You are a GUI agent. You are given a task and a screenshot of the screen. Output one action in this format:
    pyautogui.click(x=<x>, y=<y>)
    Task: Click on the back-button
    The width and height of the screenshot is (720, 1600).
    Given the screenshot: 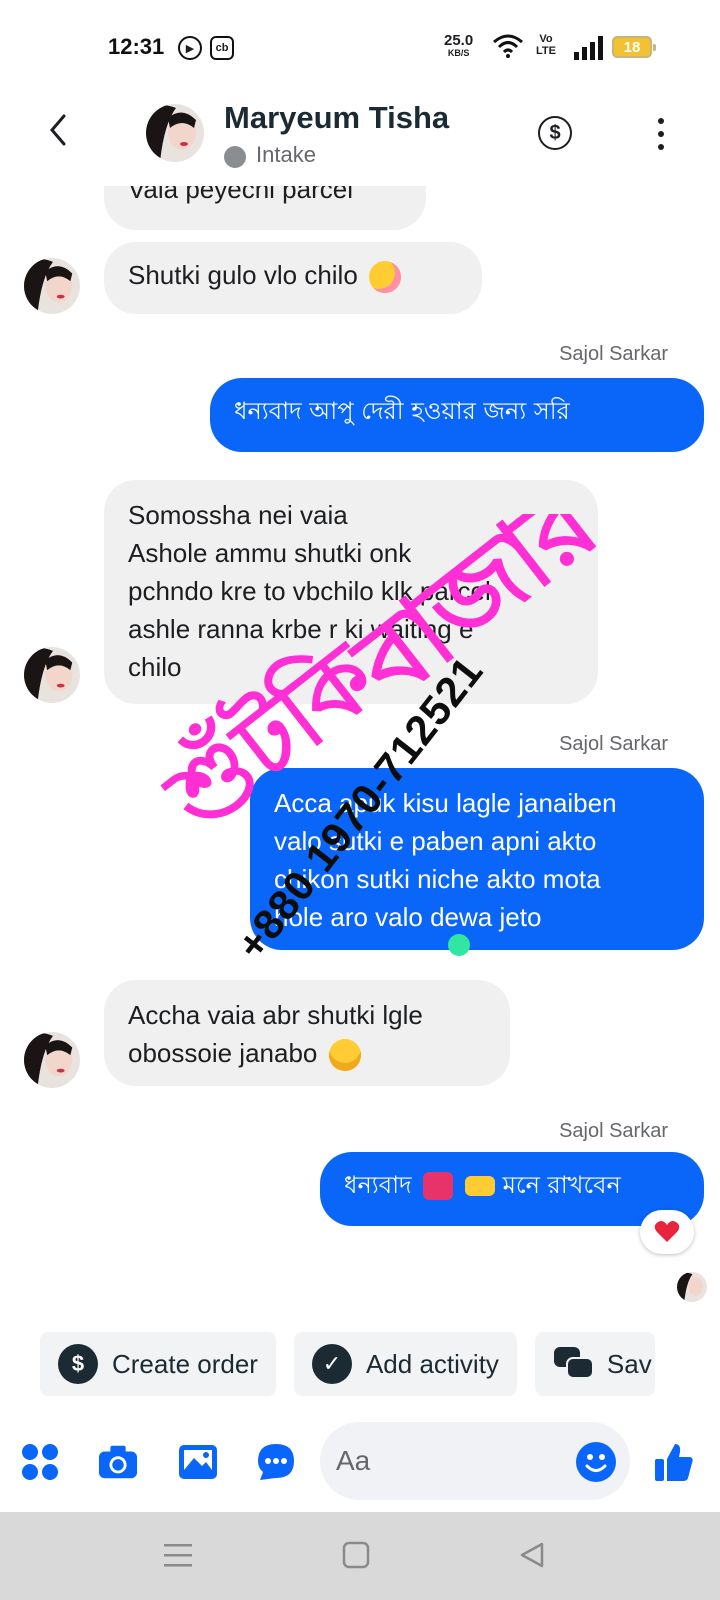 What is the action you would take?
    pyautogui.click(x=58, y=130)
    